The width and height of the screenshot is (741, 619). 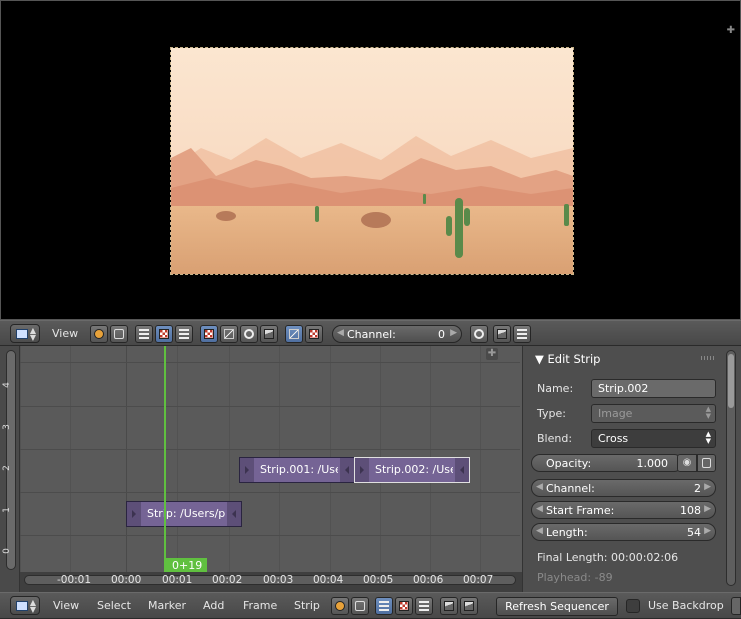 What do you see at coordinates (652, 463) in the screenshot?
I see `opacity-value: 1.000` at bounding box center [652, 463].